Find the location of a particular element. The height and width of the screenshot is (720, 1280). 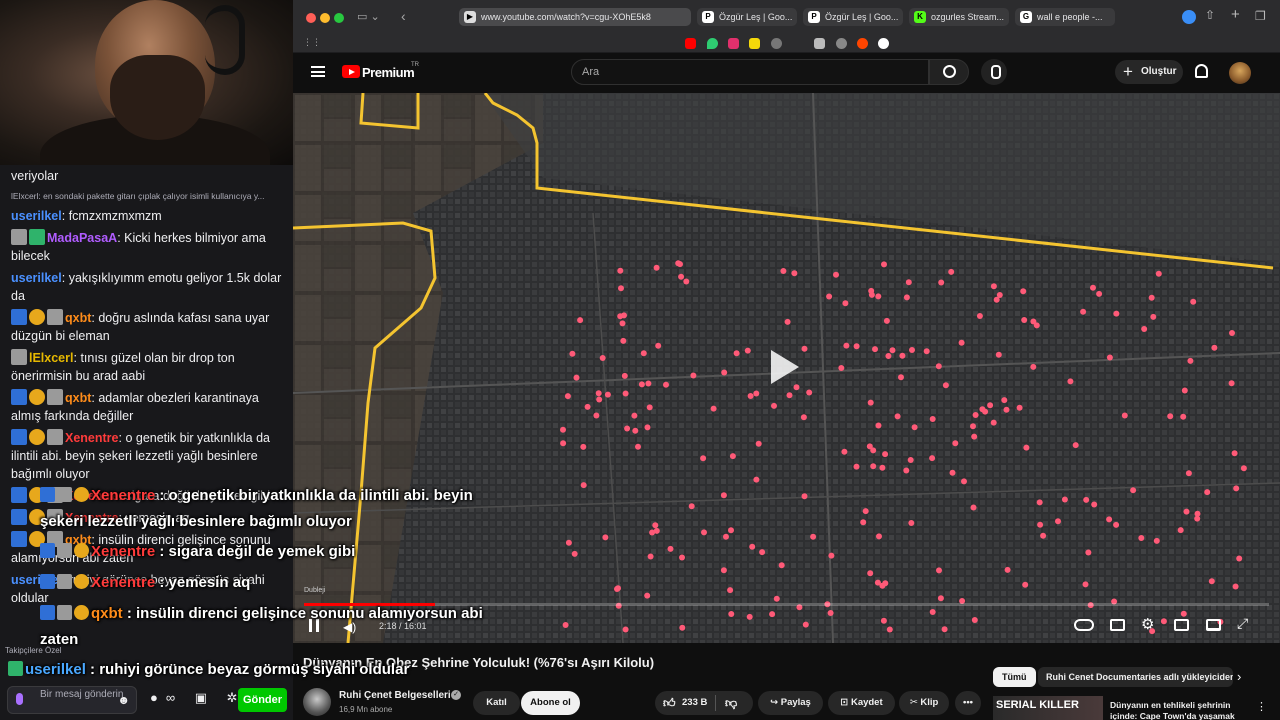

chip-all: Tümü is located at coordinates (1014, 677).